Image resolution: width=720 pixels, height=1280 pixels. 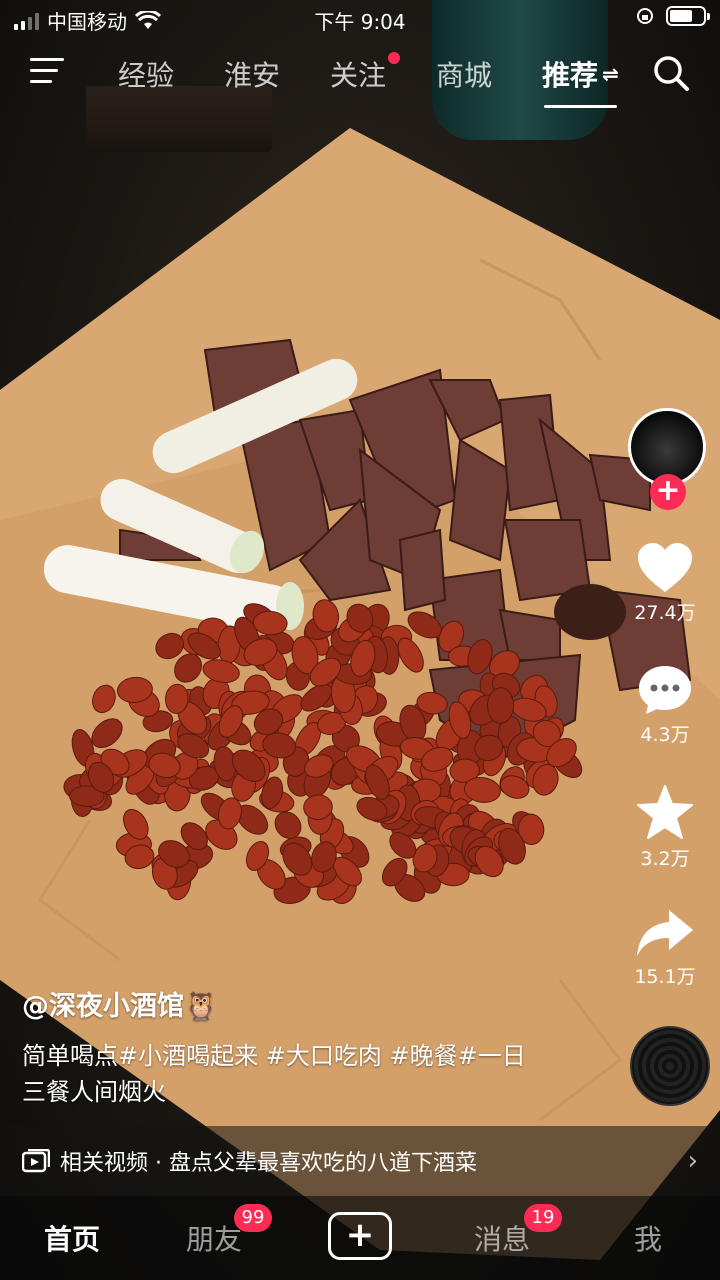 What do you see at coordinates (665, 812) in the screenshot?
I see `star-icon` at bounding box center [665, 812].